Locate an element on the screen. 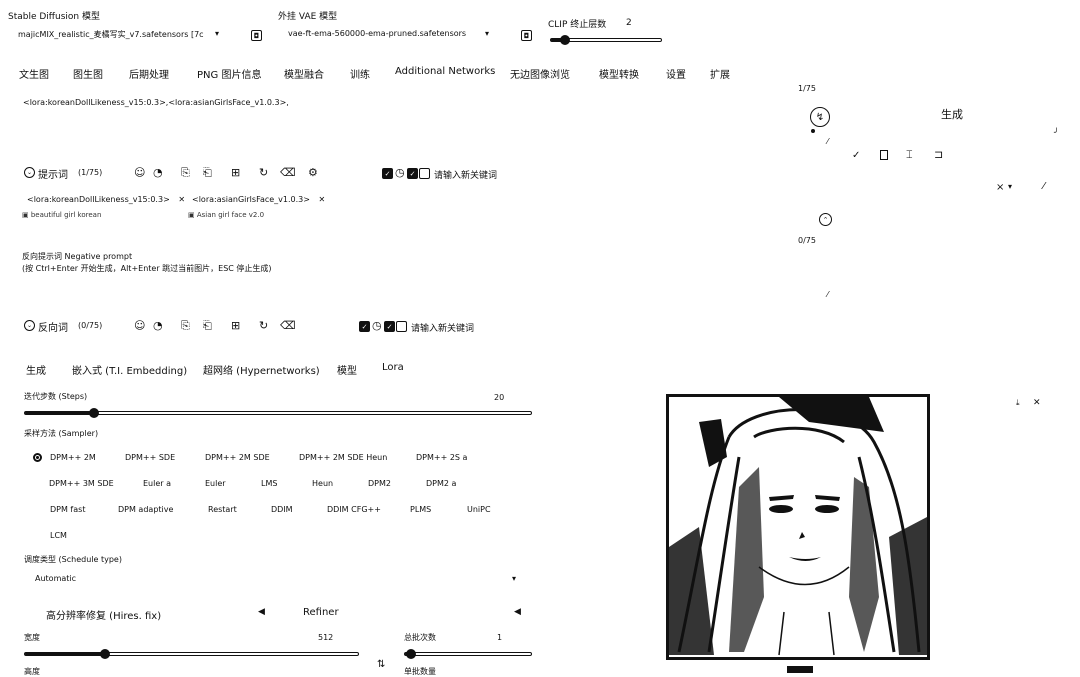  tab-additional-networks: Additional Networks is located at coordinates (445, 71).